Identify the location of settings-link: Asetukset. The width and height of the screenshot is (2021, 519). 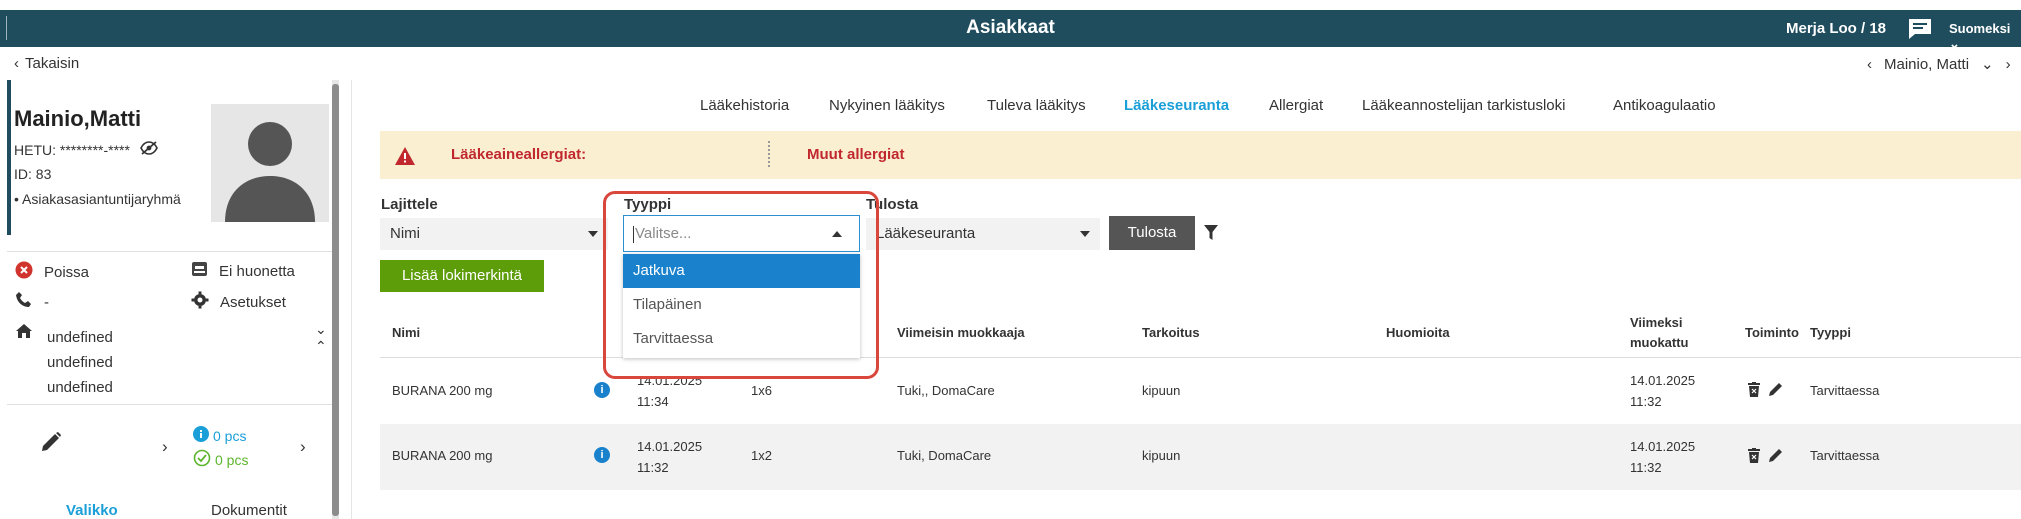
(238, 302).